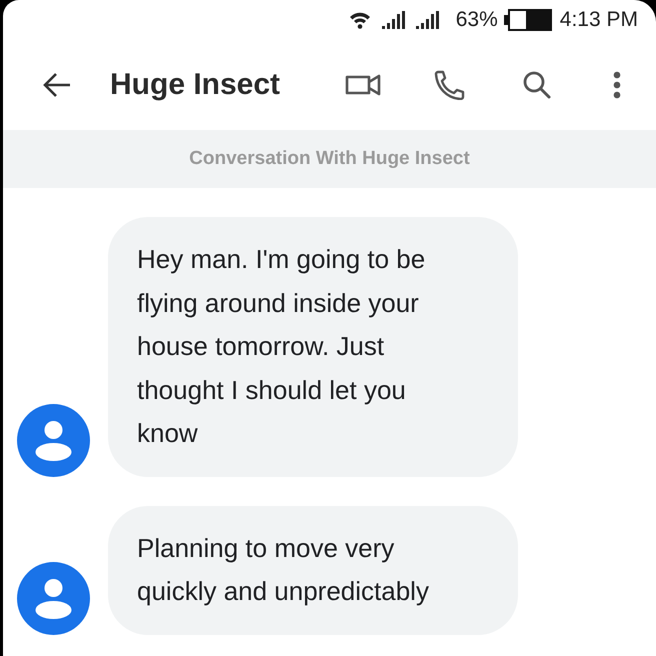 The height and width of the screenshot is (656, 656). What do you see at coordinates (477, 20) in the screenshot?
I see `battery-percent: 63%` at bounding box center [477, 20].